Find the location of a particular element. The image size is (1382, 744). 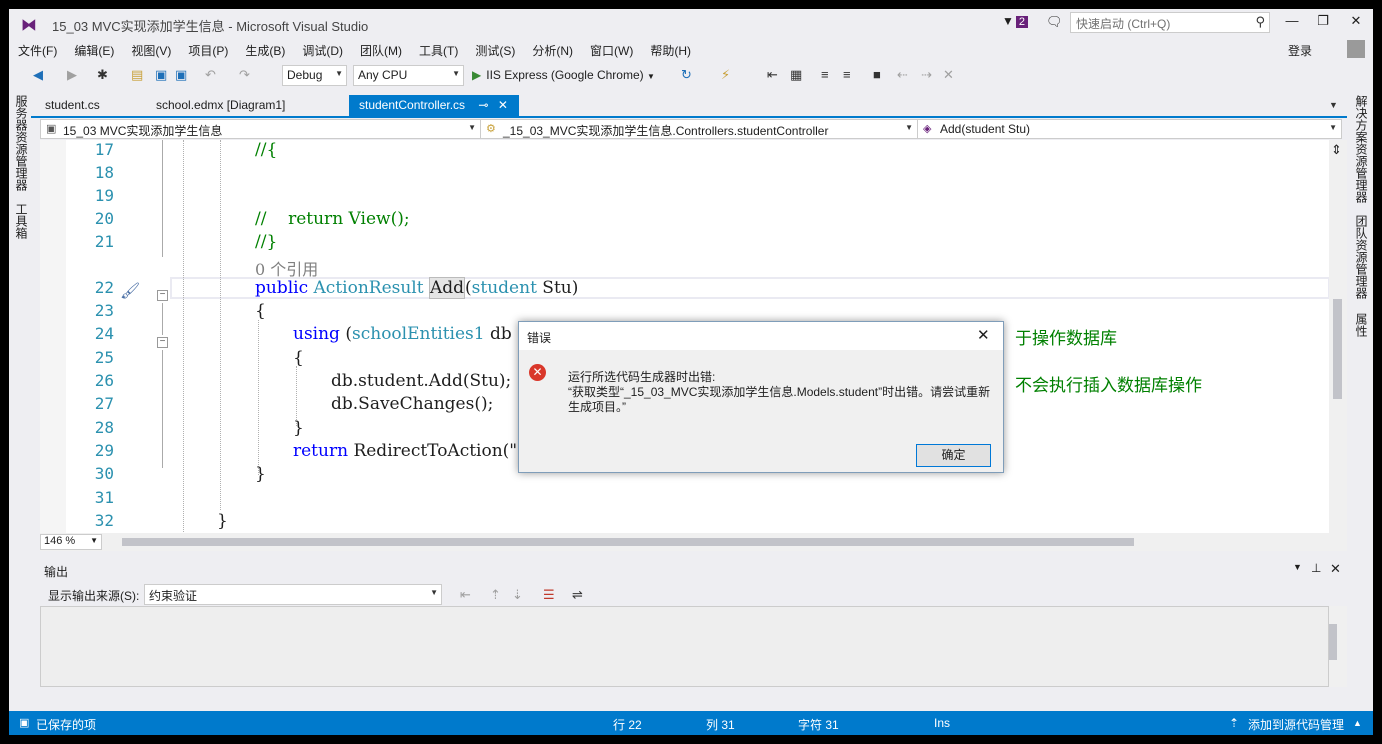

ok-button: 确定 is located at coordinates (953, 455).